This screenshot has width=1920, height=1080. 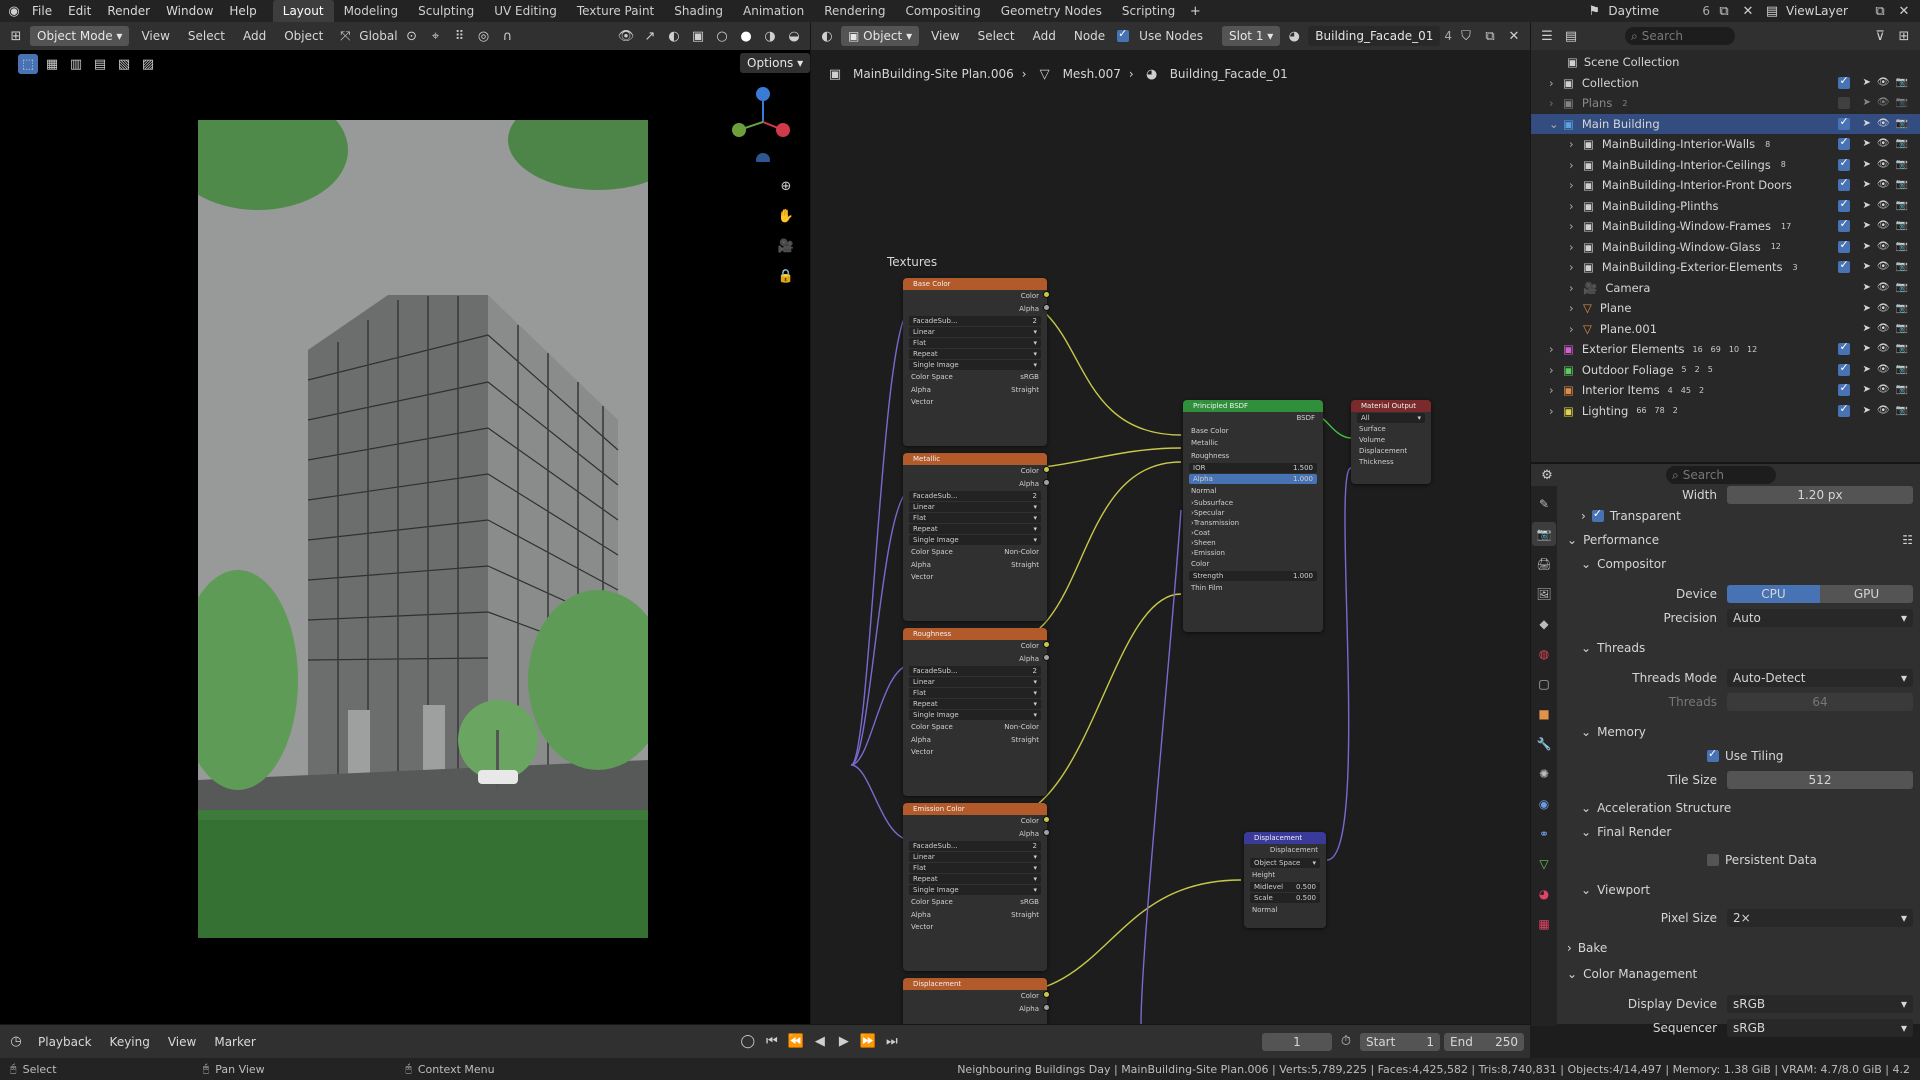 I want to click on tab-animation: Animation, so click(x=773, y=11).